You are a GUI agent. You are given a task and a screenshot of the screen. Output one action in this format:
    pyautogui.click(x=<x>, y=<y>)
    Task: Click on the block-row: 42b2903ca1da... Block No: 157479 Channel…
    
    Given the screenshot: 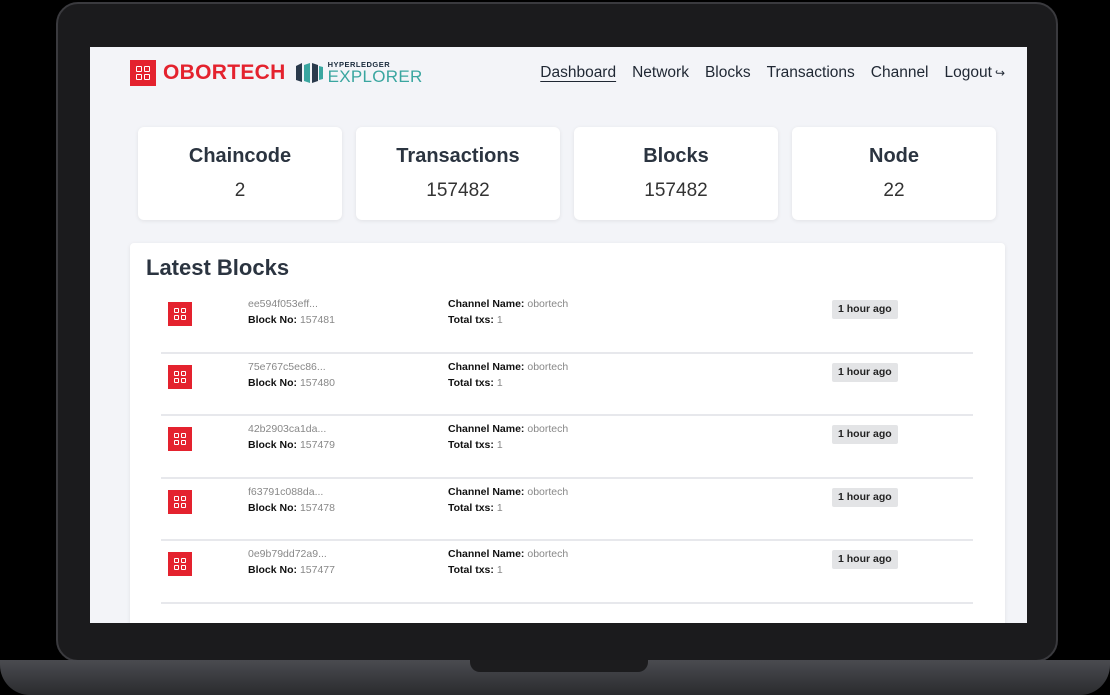 What is the action you would take?
    pyautogui.click(x=567, y=447)
    